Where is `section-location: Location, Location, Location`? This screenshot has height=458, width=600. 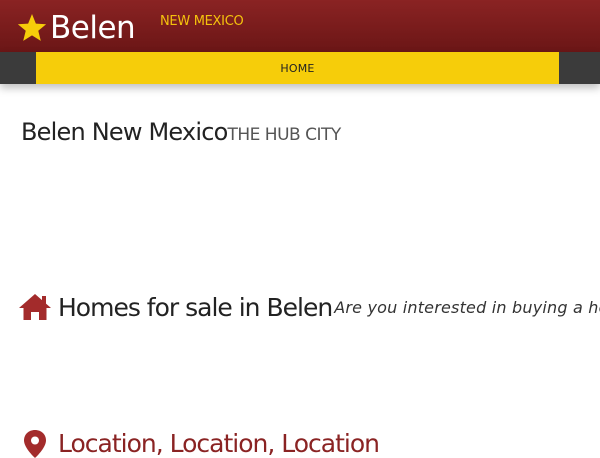 section-location: Location, Location, Location is located at coordinates (199, 443).